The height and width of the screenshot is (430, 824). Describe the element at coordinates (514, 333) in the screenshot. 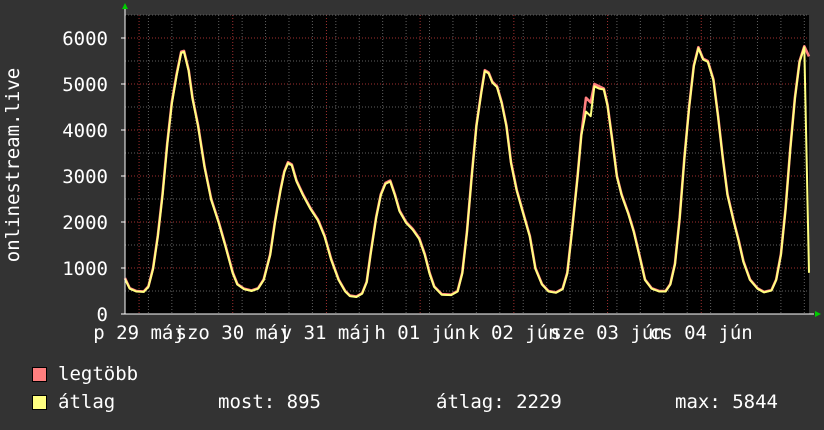

I see `x-tick-label: k 02 jún` at that location.